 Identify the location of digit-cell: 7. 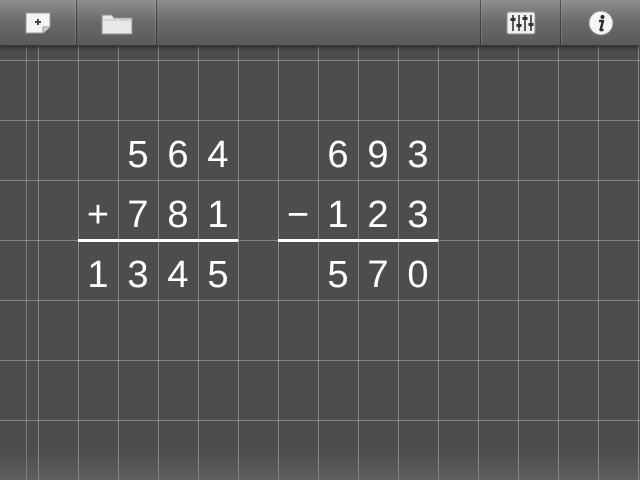
(138, 215).